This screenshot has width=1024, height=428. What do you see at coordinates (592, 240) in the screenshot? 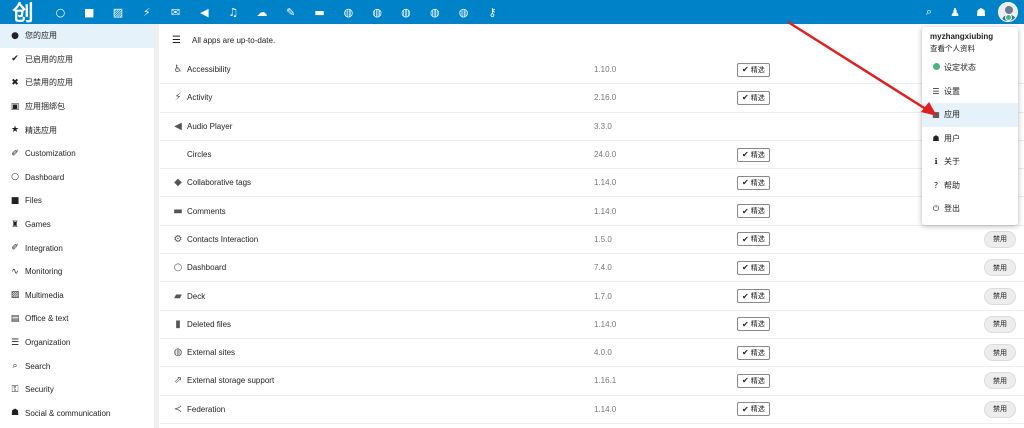
I see `app-row: ⚙ Contacts Interaction 1.5.0 ✔ 精选 禁用` at bounding box center [592, 240].